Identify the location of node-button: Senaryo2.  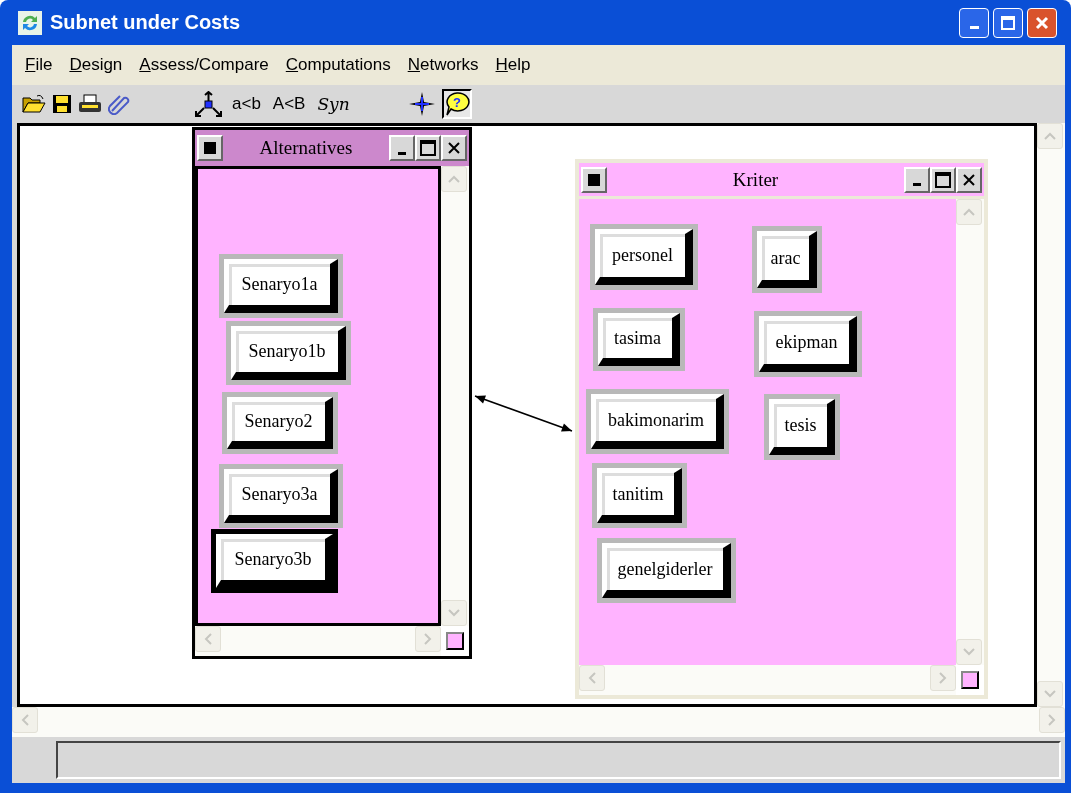
(280, 423).